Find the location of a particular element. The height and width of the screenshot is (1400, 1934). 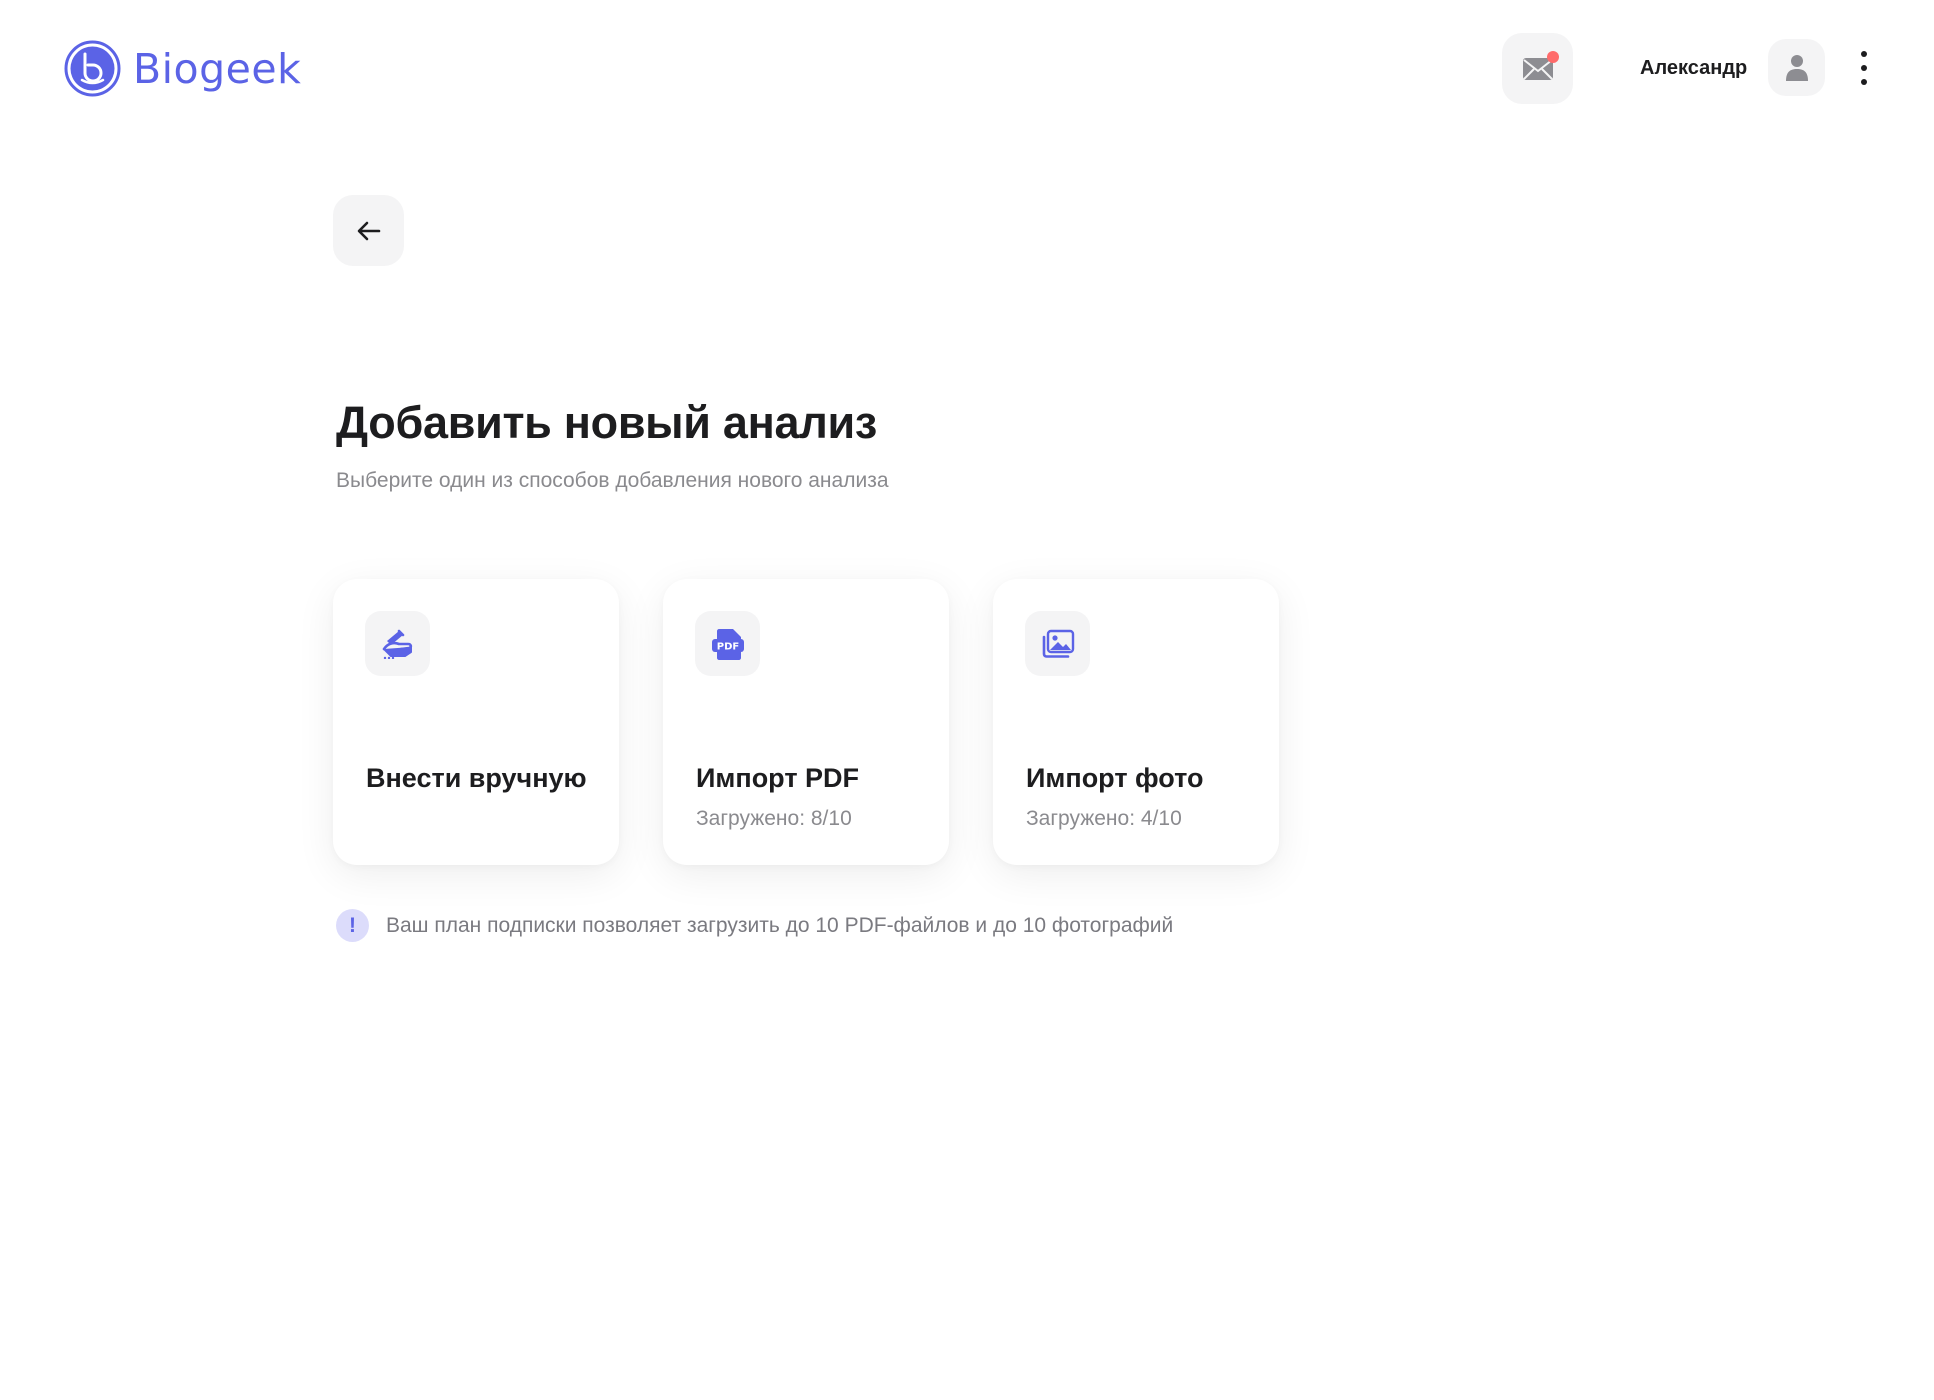

arrow-left-icon is located at coordinates (368, 230).